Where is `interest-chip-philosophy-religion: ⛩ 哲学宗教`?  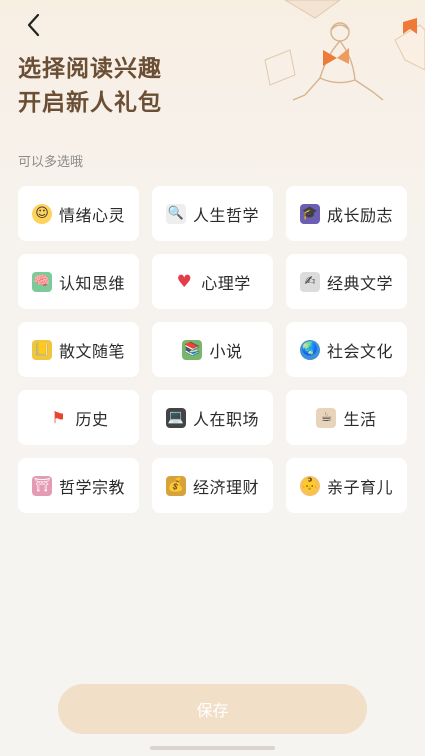
interest-chip-philosophy-religion: ⛩ 哲学宗教 is located at coordinates (78, 485).